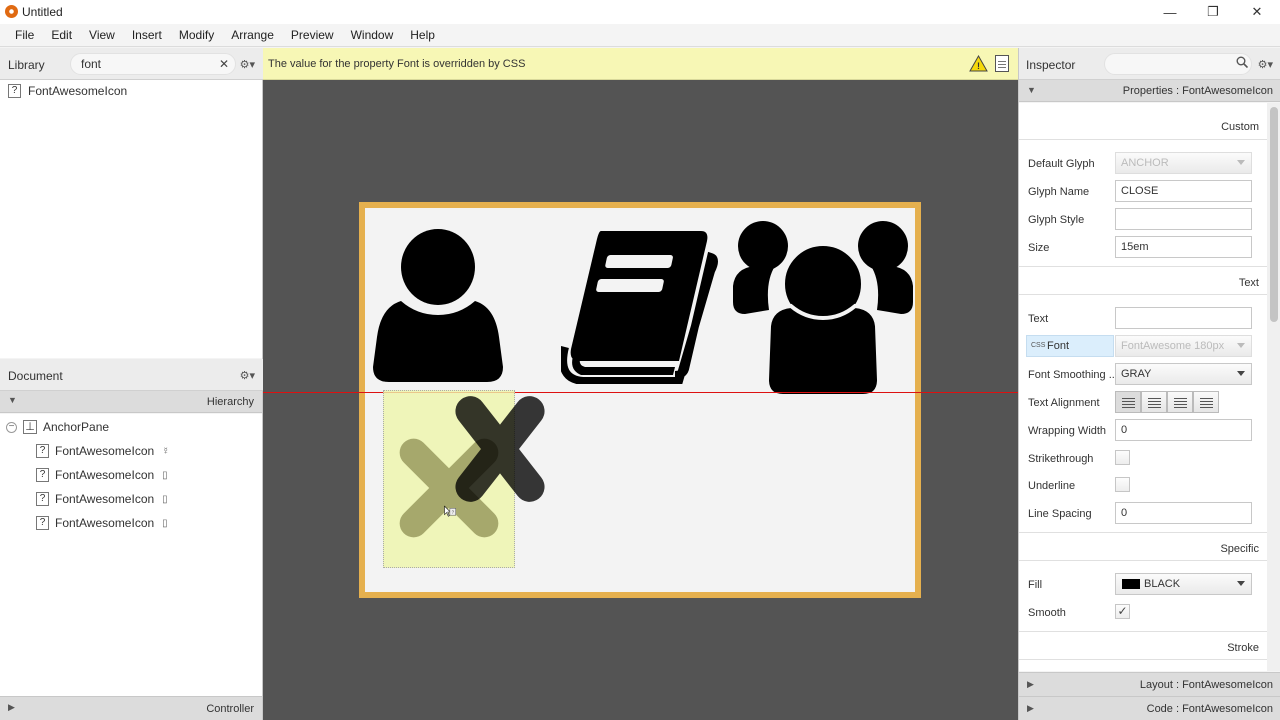  I want to click on smooth-label: Smooth, so click(1047, 613).